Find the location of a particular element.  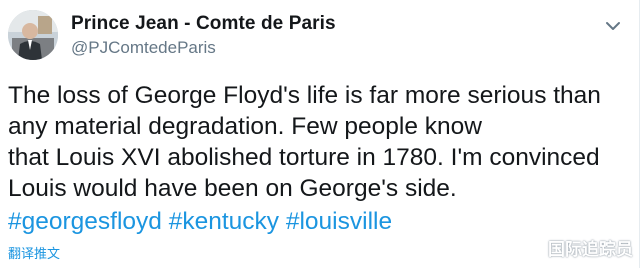

watermark: 国际追踪员 is located at coordinates (590, 249).